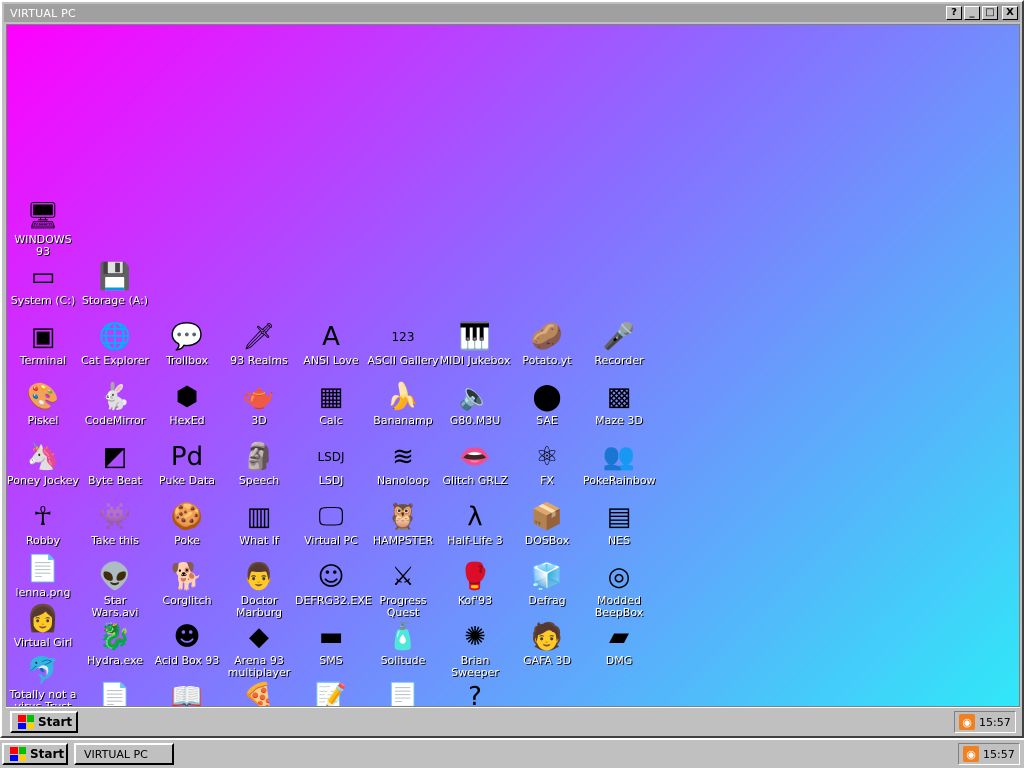  I want to click on storage-drive-icon: 💾 Storage (A:), so click(115, 284).